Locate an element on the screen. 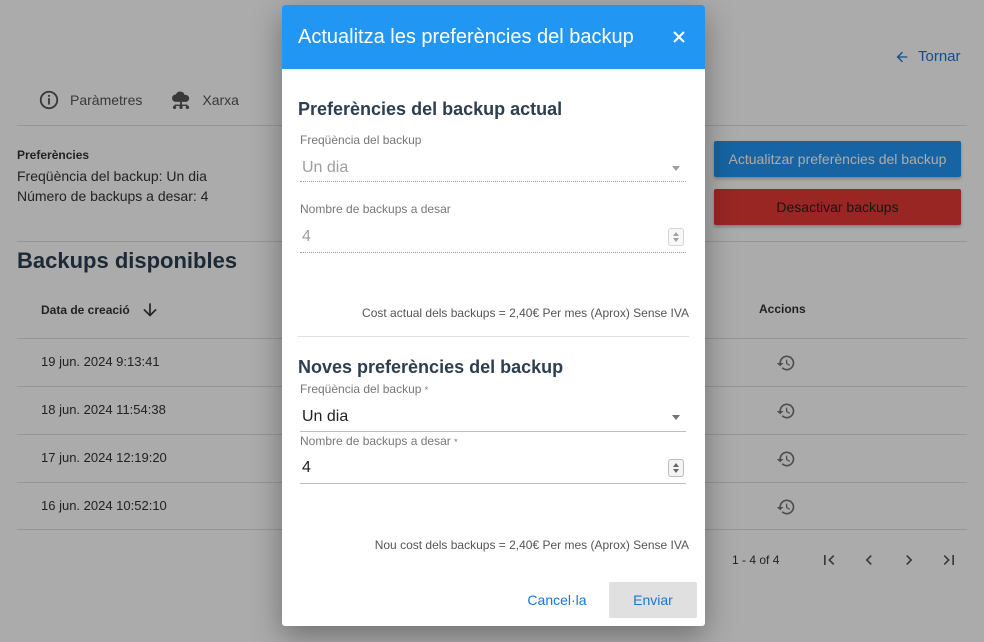 The width and height of the screenshot is (984, 642). dialog-header: Actualitza les preferències del backup is located at coordinates (493, 37).